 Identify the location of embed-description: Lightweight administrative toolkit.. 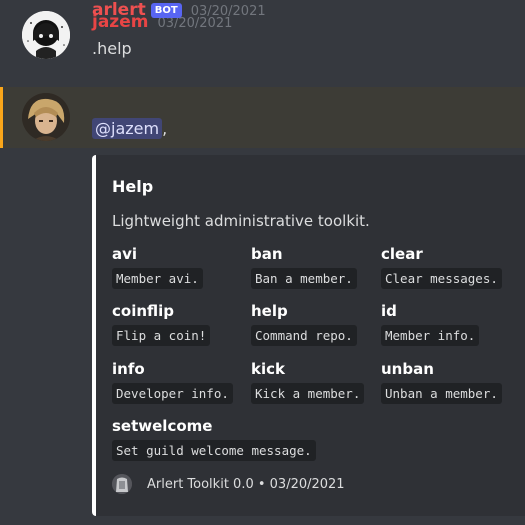
(241, 221).